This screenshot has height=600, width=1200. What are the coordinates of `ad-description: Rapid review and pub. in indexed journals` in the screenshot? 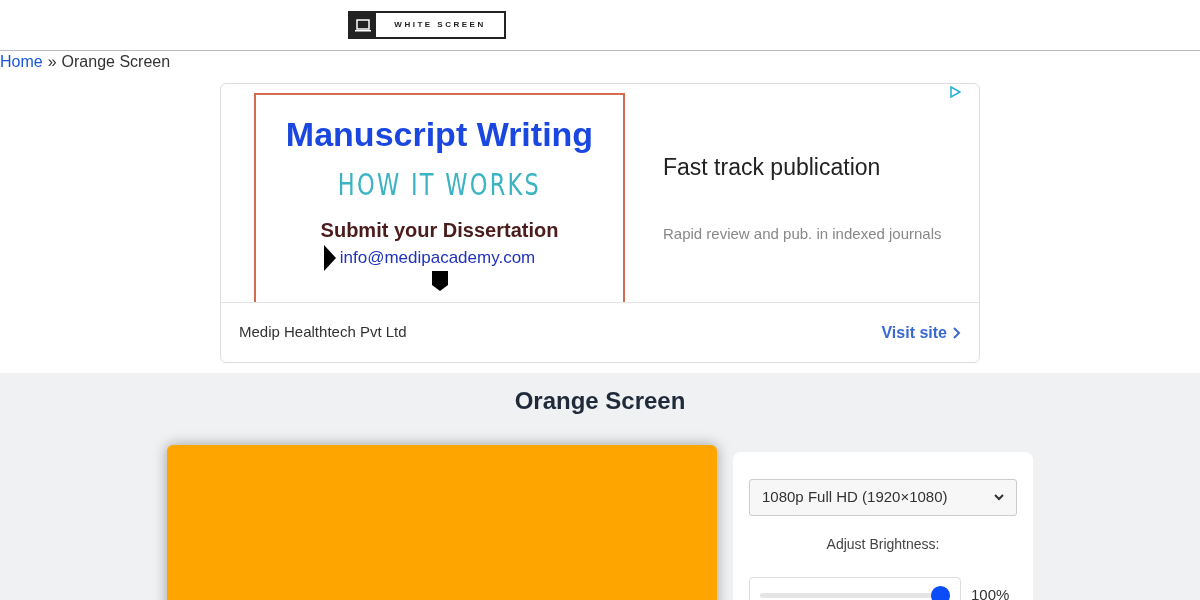 It's located at (803, 233).